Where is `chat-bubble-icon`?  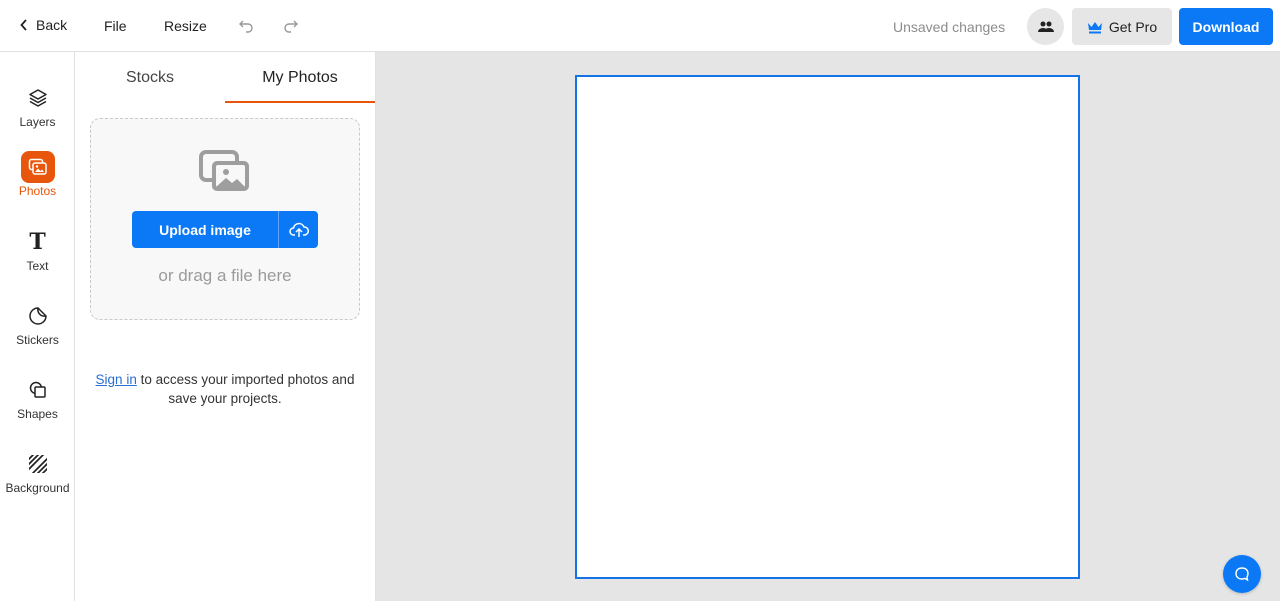
chat-bubble-icon is located at coordinates (1242, 574).